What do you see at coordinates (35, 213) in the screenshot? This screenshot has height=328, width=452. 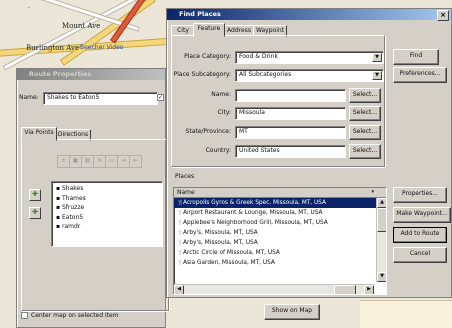 I see `move-down-button: ✚` at bounding box center [35, 213].